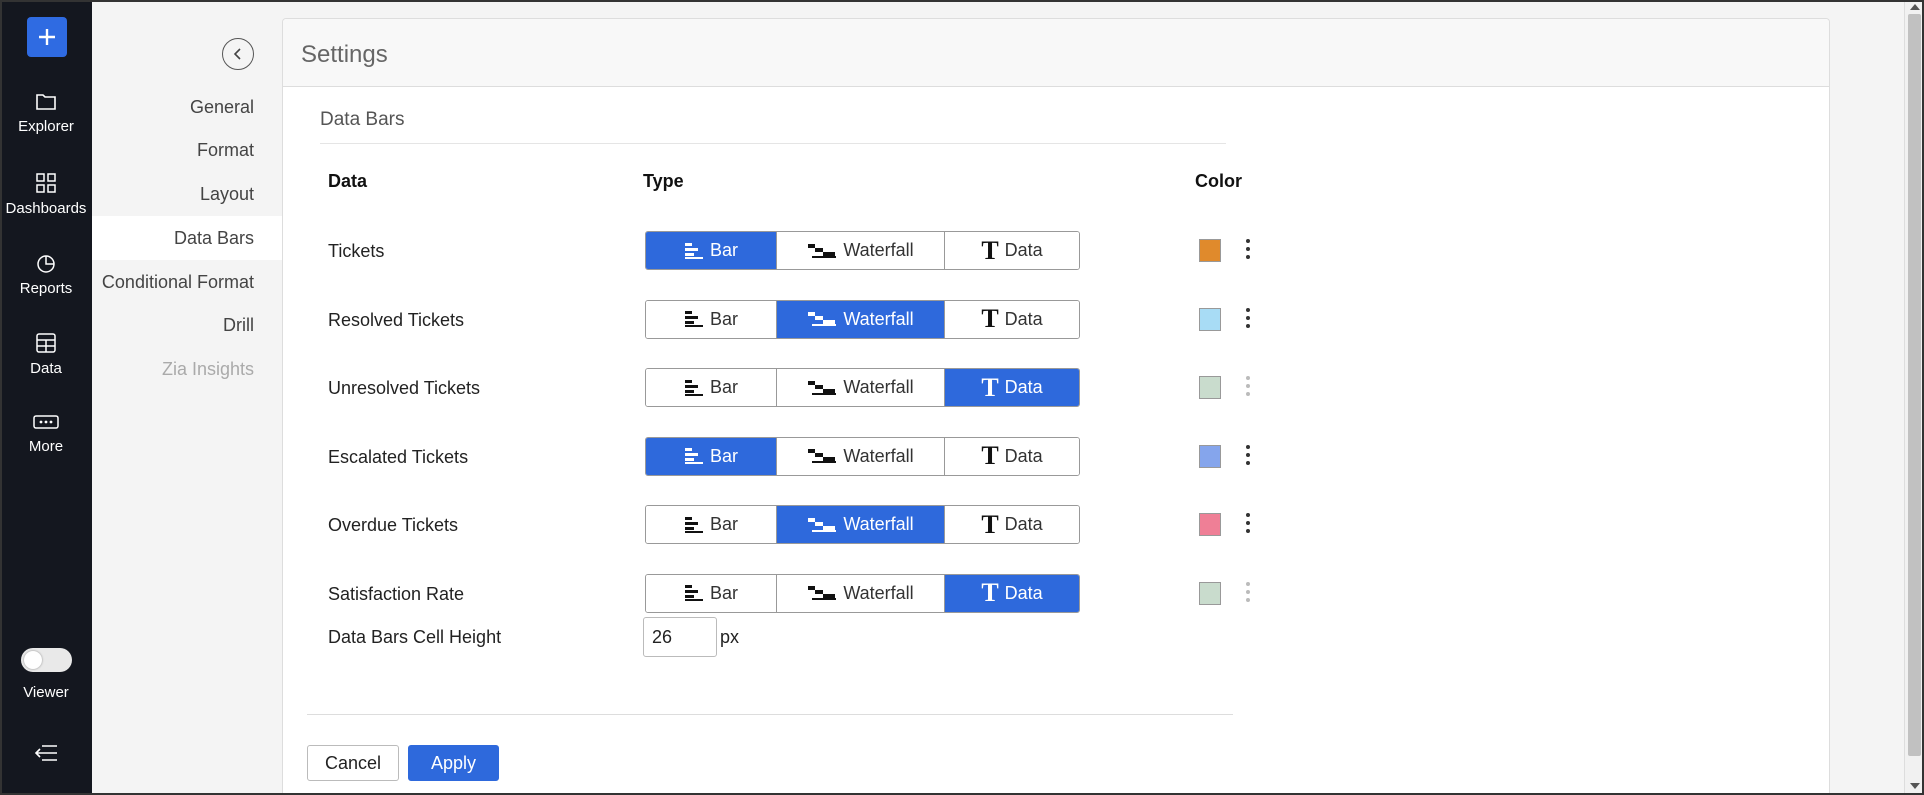  I want to click on scroll-down-arrow-icon, so click(1915, 786).